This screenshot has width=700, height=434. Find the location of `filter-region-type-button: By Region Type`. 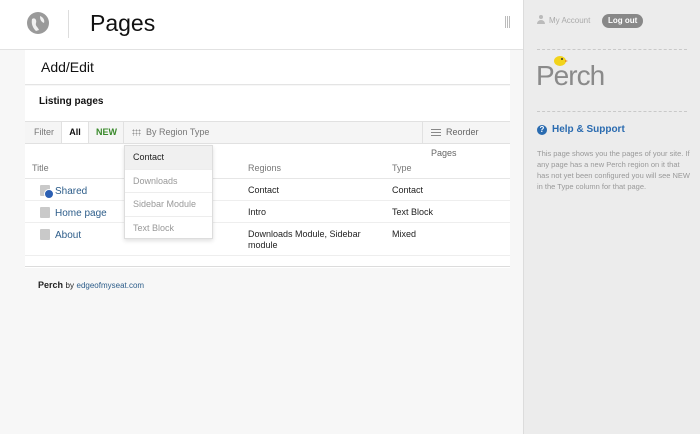

filter-region-type-button: By Region Type is located at coordinates (166, 132).